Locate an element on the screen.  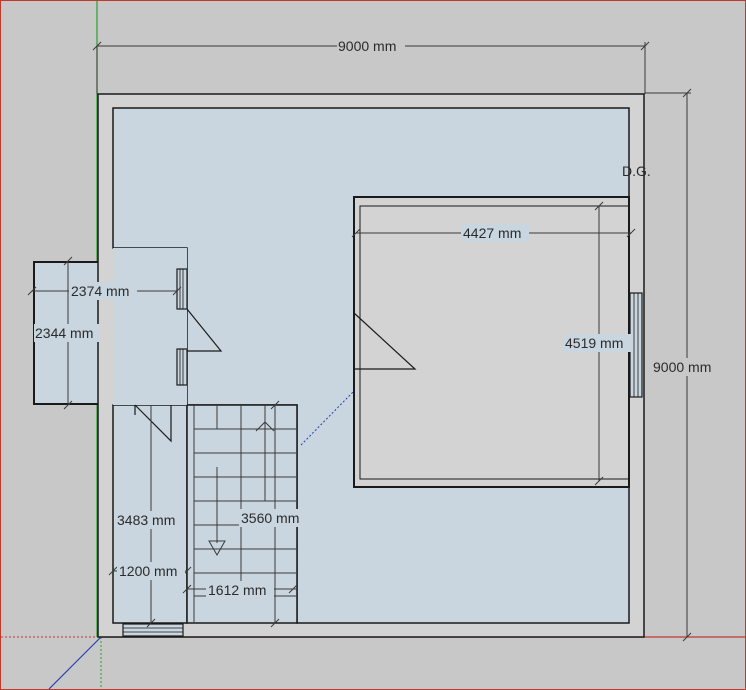
overall-height-label: 9000 mm is located at coordinates (682, 367).